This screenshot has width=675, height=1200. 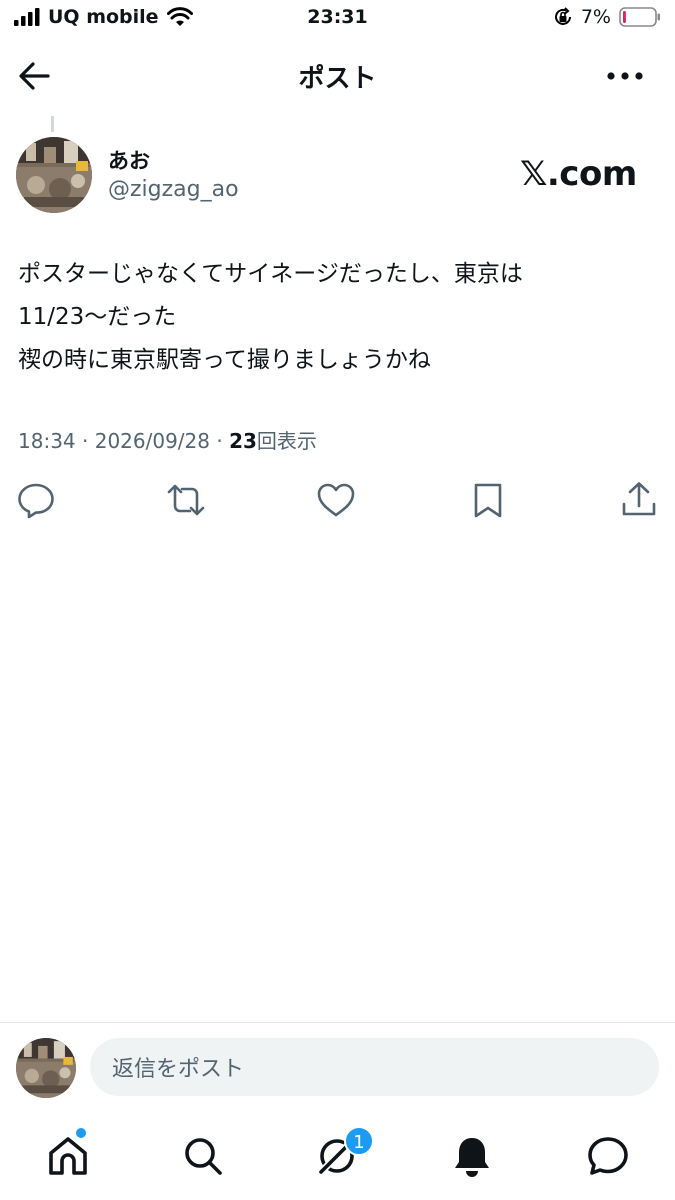 I want to click on nav-home, so click(x=68, y=1156).